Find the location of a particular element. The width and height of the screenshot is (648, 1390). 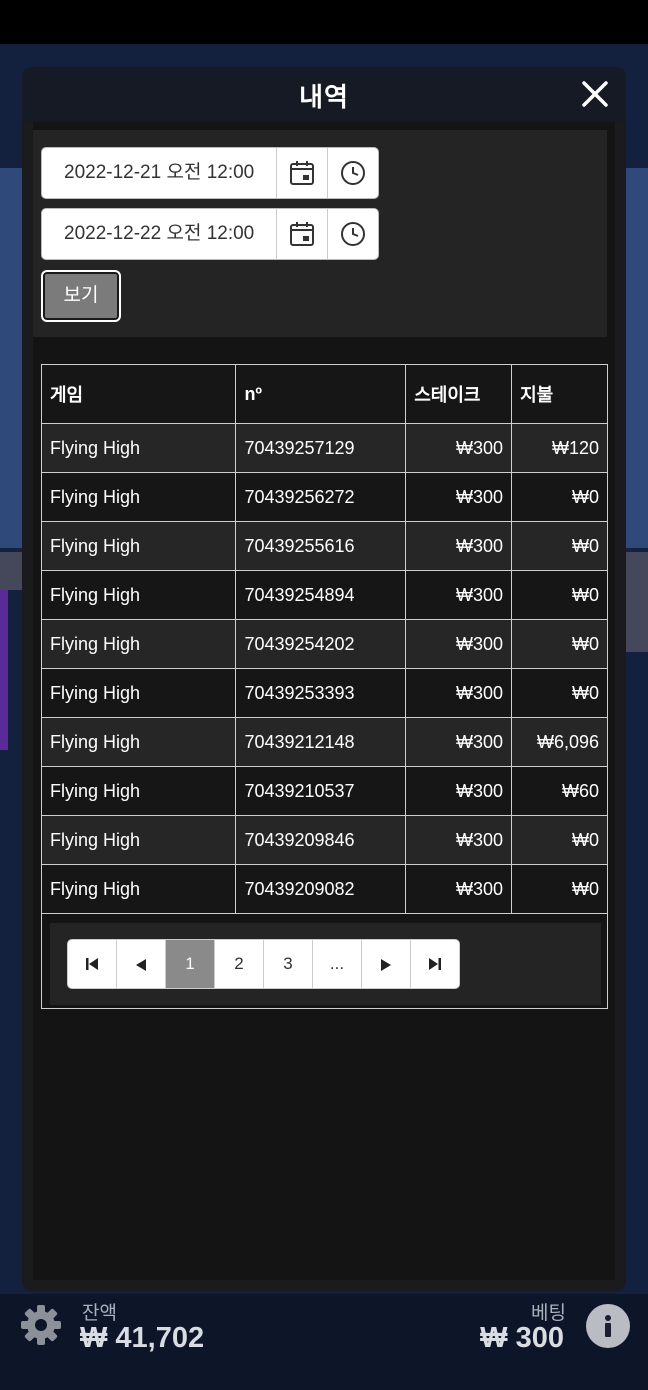

page-2-button: 2 is located at coordinates (239, 964).